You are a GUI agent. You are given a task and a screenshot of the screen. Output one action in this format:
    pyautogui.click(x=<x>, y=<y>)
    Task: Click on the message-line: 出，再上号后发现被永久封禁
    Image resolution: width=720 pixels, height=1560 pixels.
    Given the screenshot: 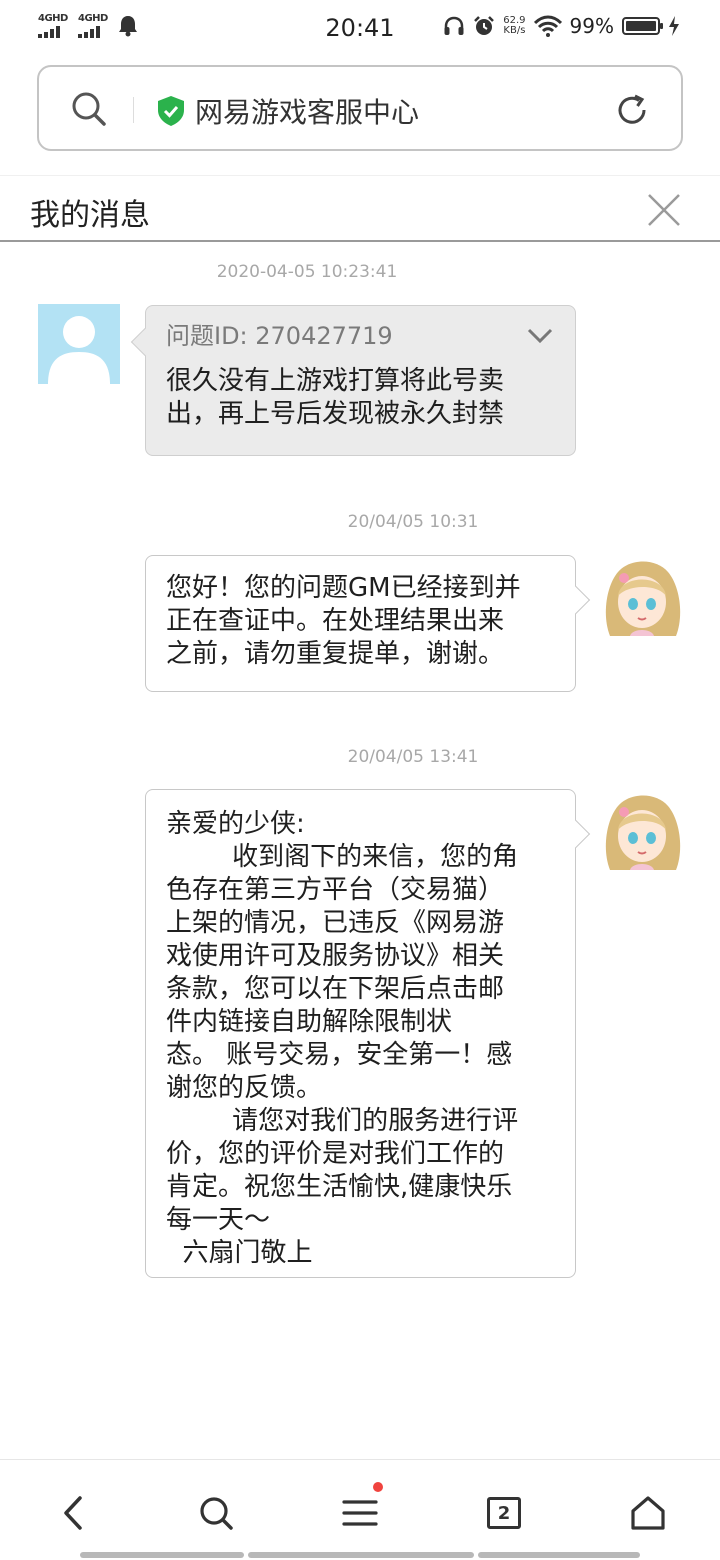 What is the action you would take?
    pyautogui.click(x=335, y=414)
    